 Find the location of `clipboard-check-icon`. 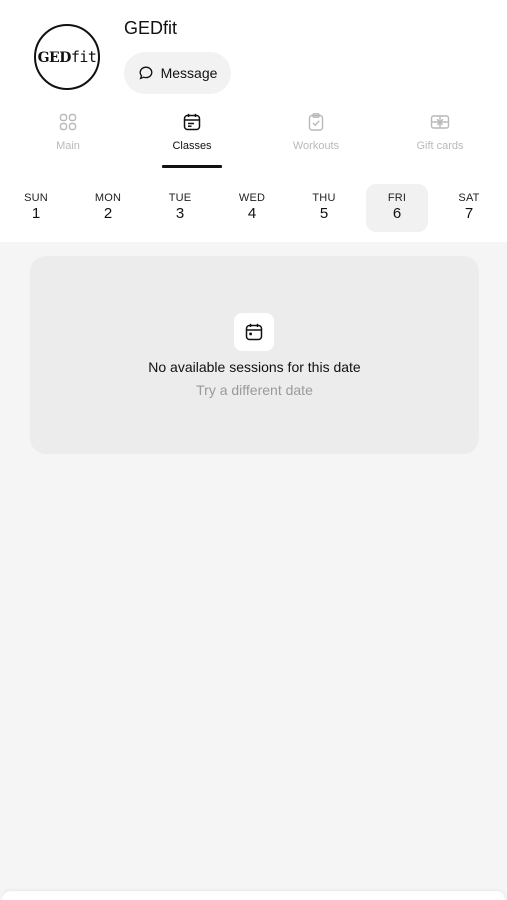

clipboard-check-icon is located at coordinates (316, 122).